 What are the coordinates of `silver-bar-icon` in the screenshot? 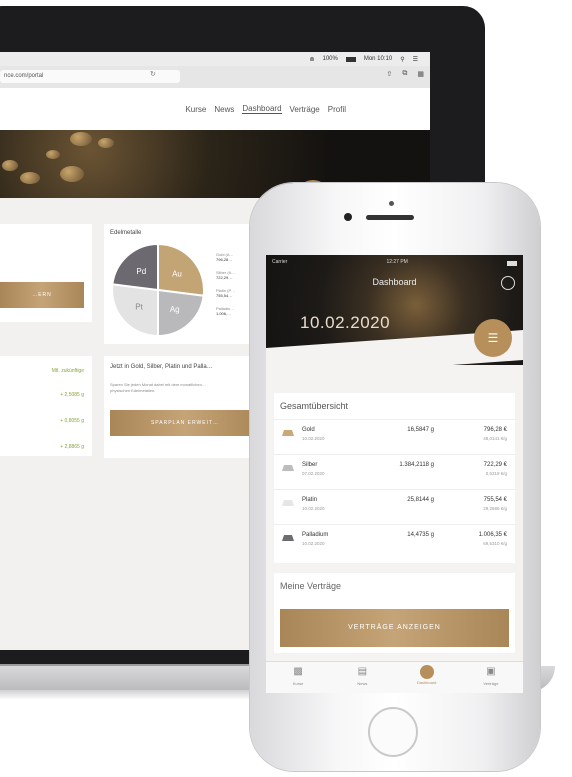 It's located at (288, 468).